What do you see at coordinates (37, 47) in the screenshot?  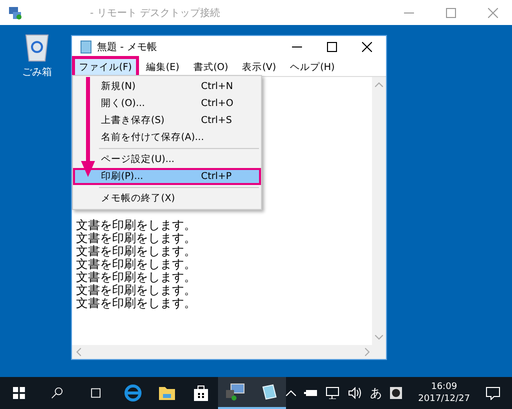 I see `recycle-bin-icon` at bounding box center [37, 47].